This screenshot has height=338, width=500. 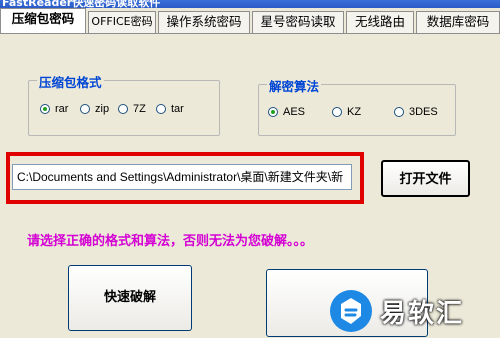 What do you see at coordinates (458, 22) in the screenshot?
I see `tab-database-password: 数据库密码` at bounding box center [458, 22].